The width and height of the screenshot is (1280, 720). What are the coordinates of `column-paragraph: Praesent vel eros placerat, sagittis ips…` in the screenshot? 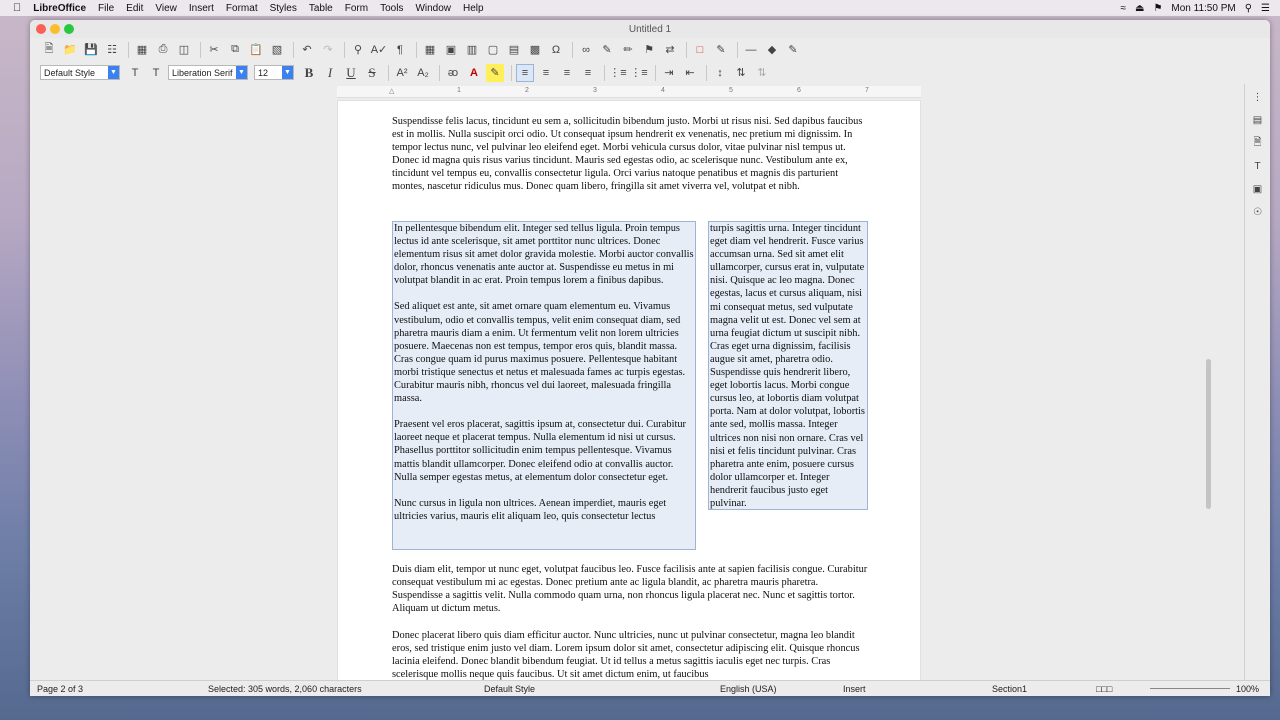 It's located at (544, 450).